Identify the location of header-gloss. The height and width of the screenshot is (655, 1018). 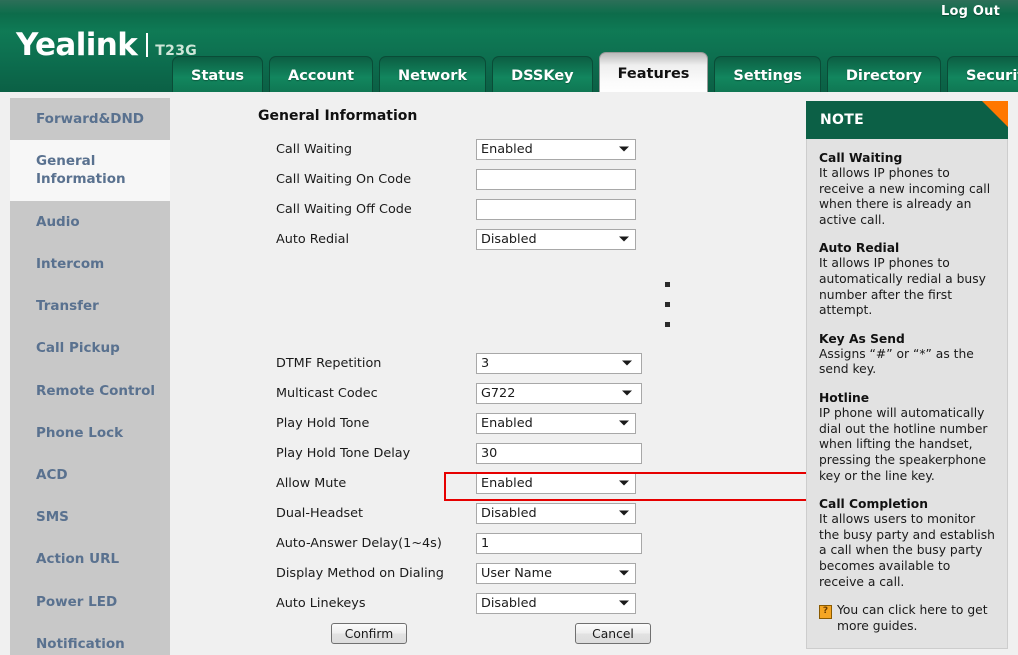
(509, 7).